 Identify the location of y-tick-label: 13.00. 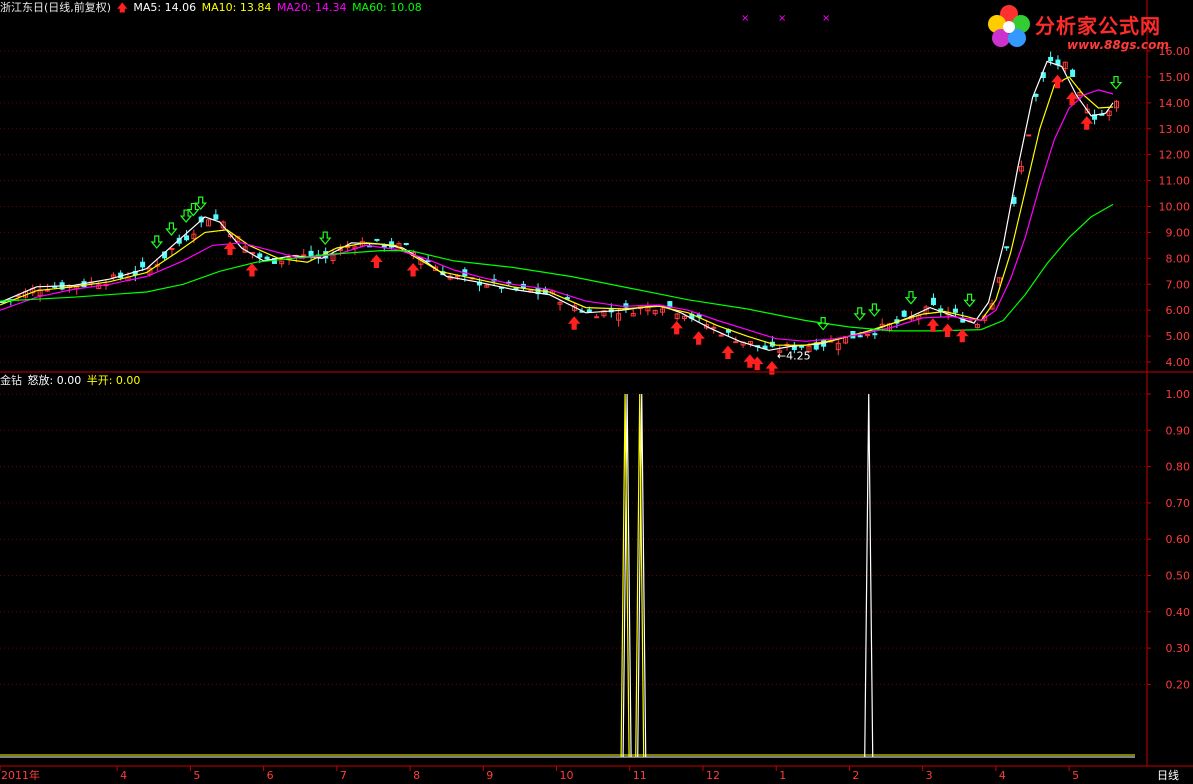
(1175, 129).